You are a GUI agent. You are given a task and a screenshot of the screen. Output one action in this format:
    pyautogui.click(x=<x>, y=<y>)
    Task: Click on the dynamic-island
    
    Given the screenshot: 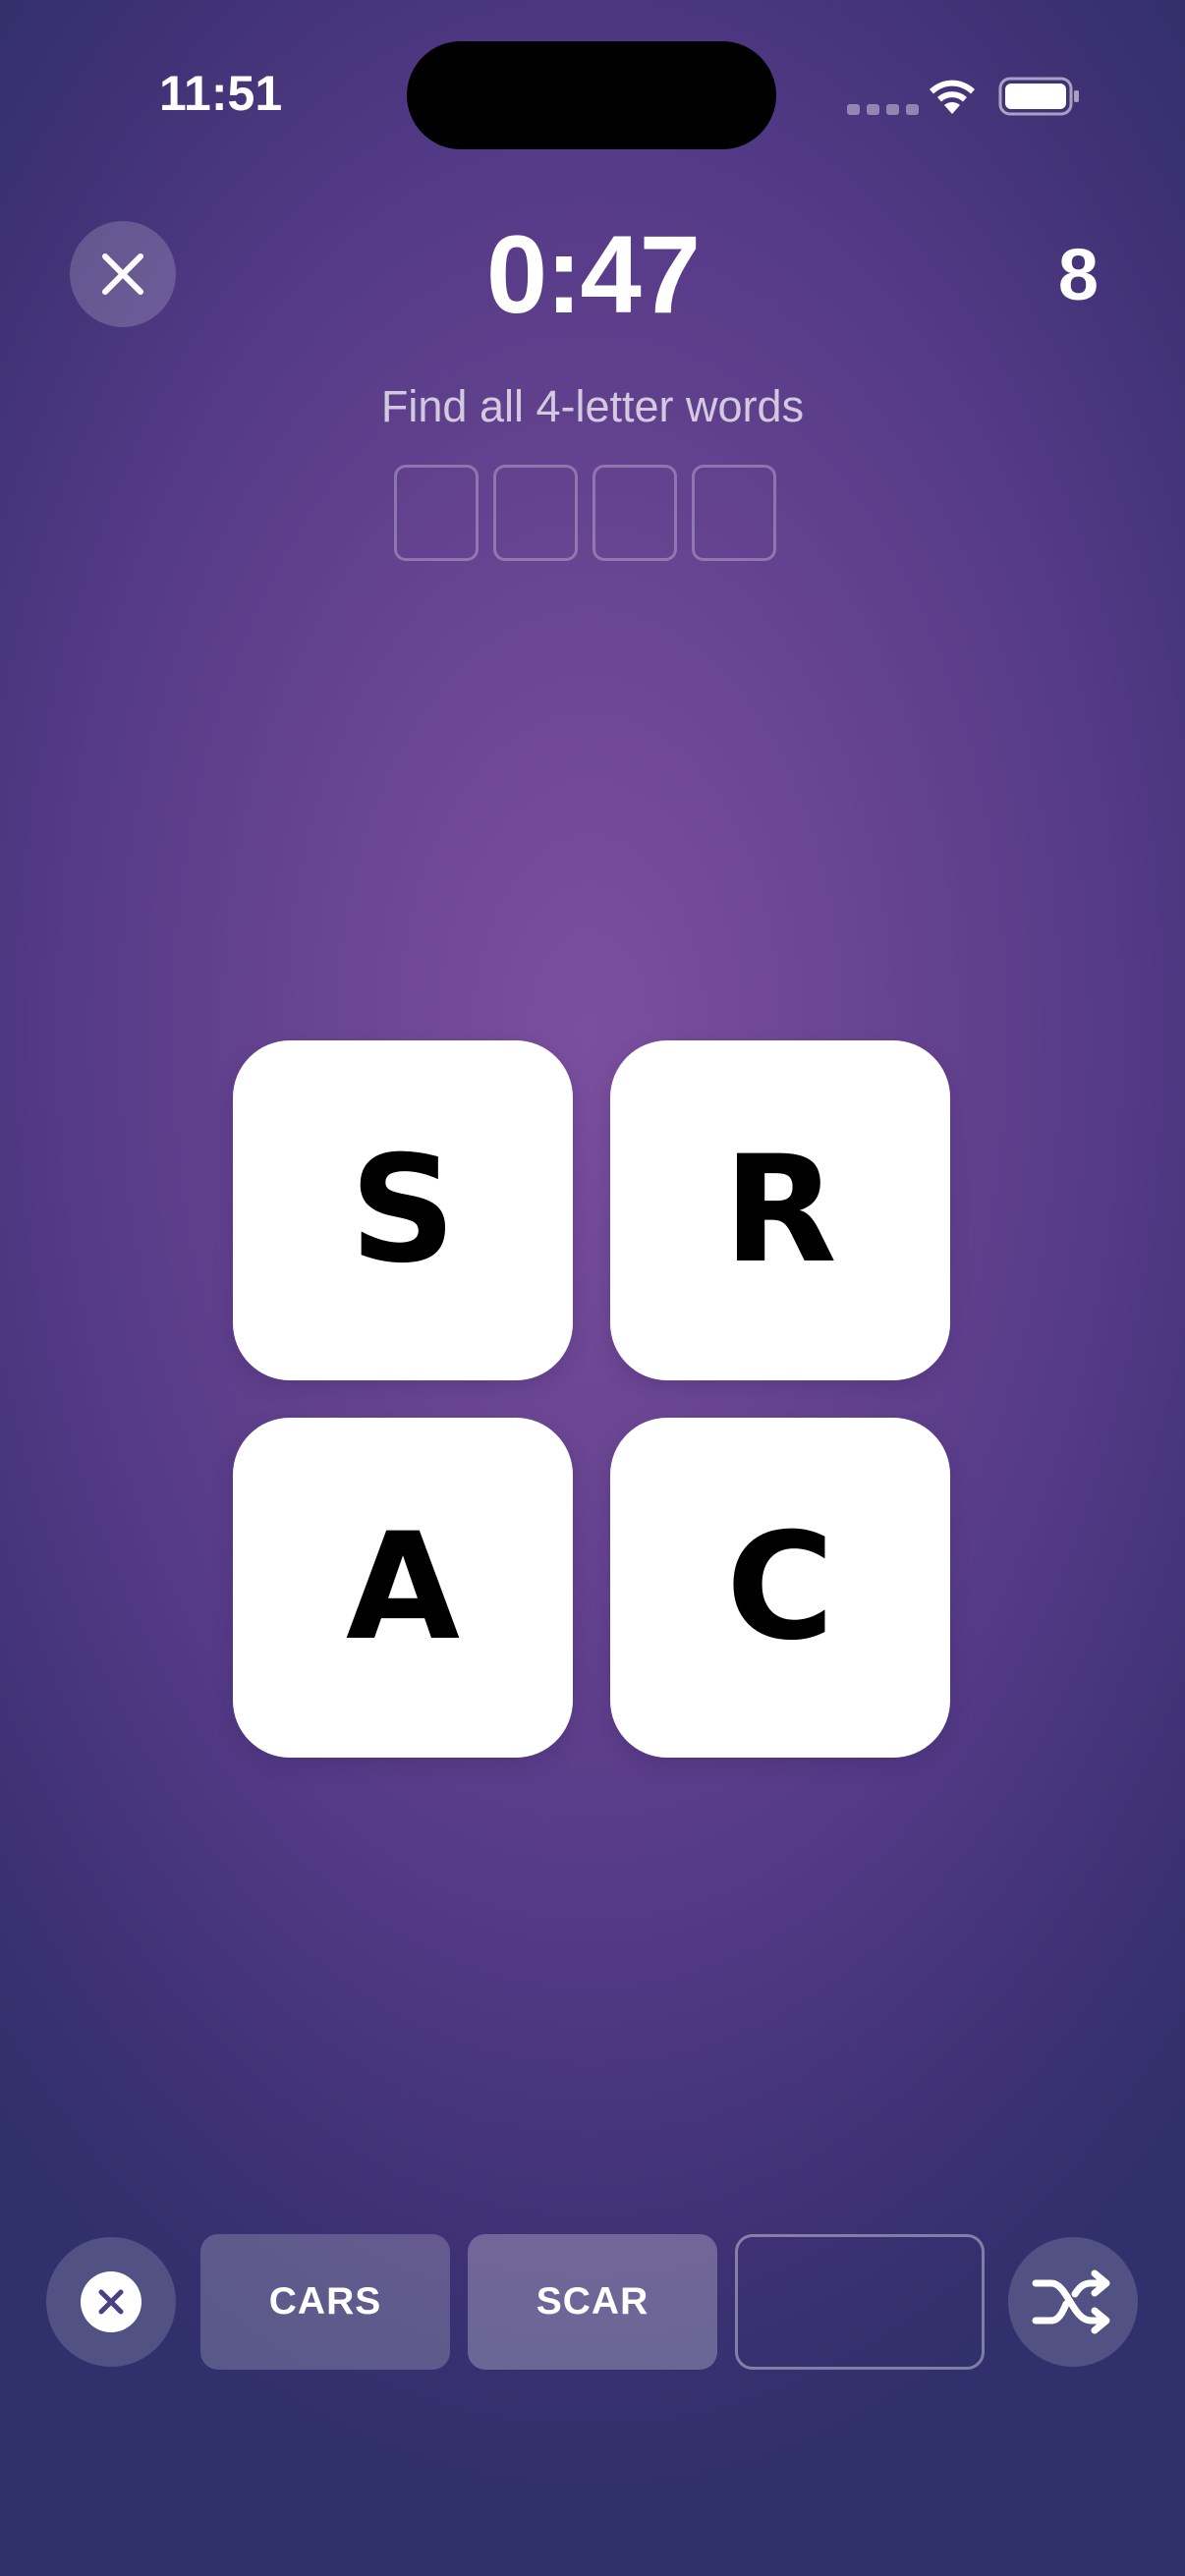 What is the action you would take?
    pyautogui.click(x=592, y=95)
    